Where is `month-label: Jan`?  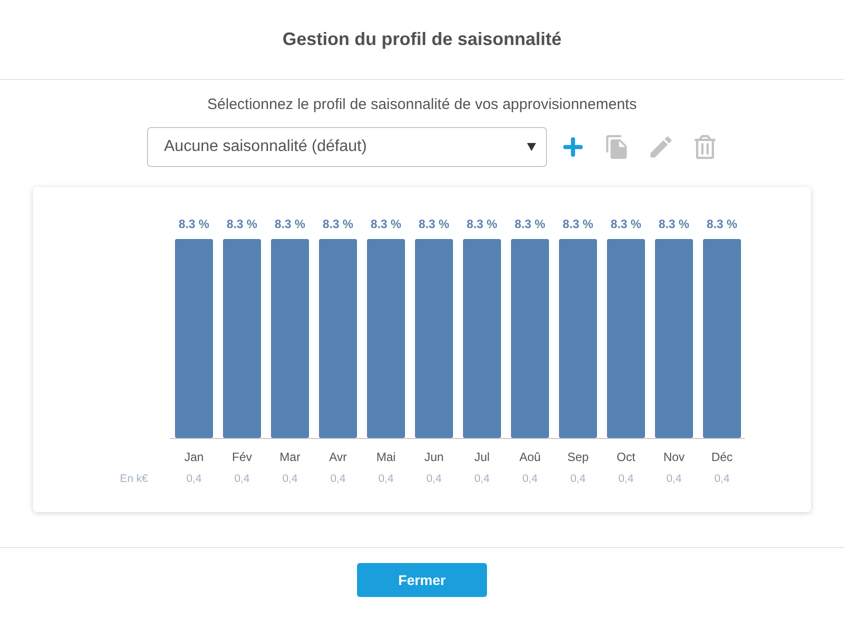 month-label: Jan is located at coordinates (194, 457).